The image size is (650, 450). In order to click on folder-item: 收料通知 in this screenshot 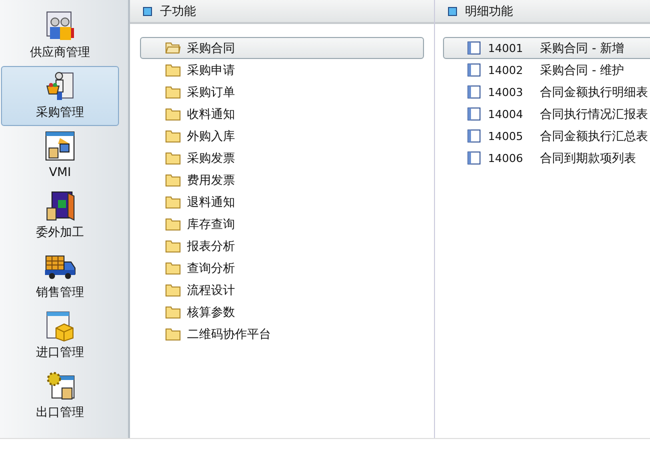, I will do `click(282, 114)`.